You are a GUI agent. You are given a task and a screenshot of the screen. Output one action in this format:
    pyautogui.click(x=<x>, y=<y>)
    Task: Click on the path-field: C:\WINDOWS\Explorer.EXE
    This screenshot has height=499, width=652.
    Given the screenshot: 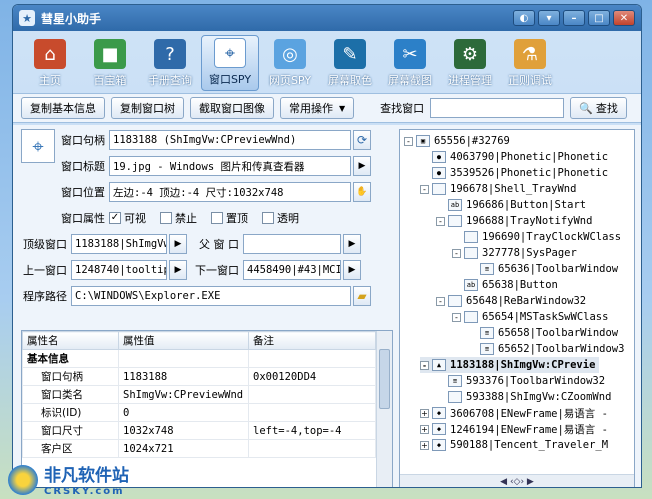 What is the action you would take?
    pyautogui.click(x=211, y=296)
    